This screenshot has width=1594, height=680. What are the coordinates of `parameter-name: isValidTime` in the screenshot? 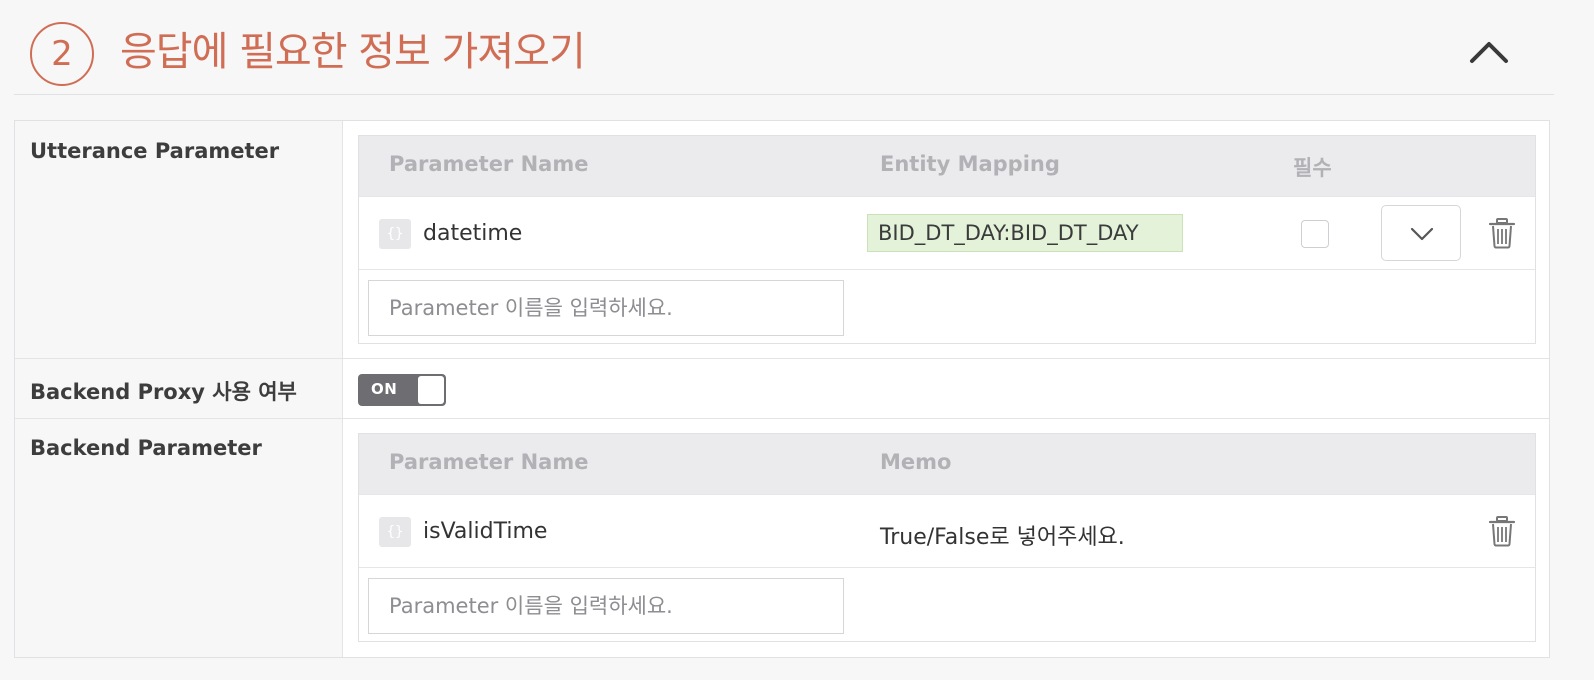 It's located at (485, 531).